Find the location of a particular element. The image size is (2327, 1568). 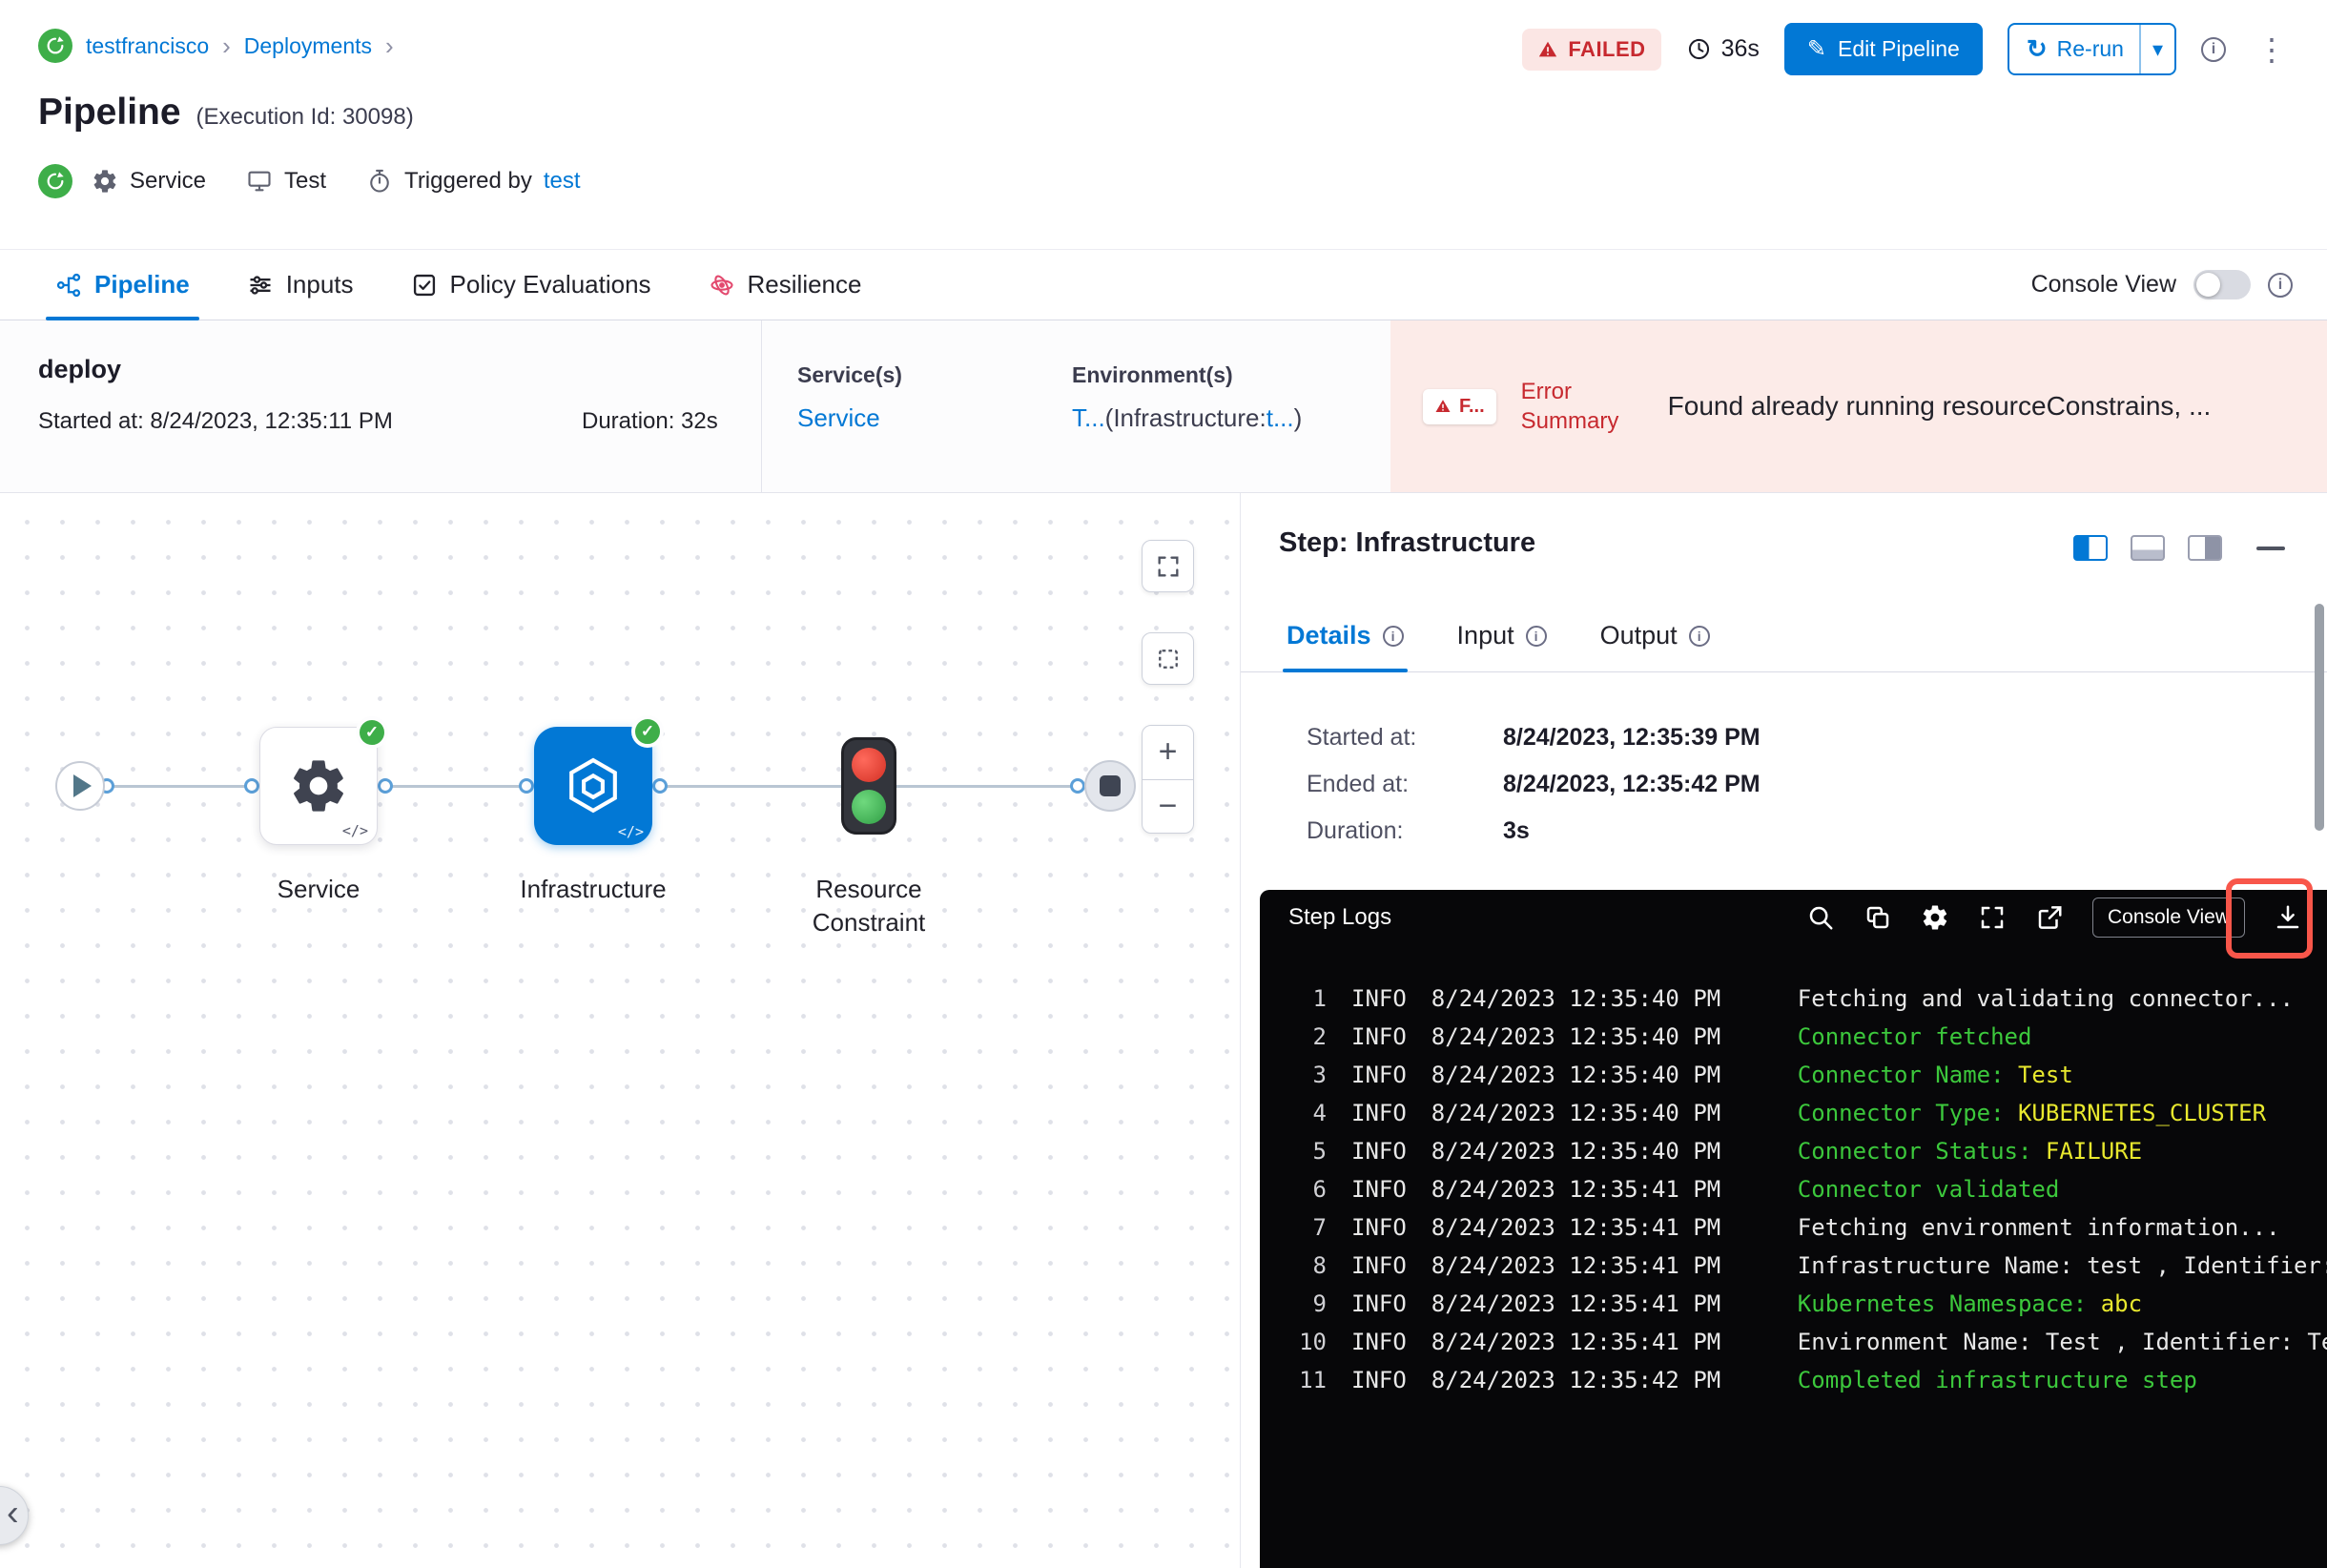

infrastructure-hexagon-icon is located at coordinates (593, 786).